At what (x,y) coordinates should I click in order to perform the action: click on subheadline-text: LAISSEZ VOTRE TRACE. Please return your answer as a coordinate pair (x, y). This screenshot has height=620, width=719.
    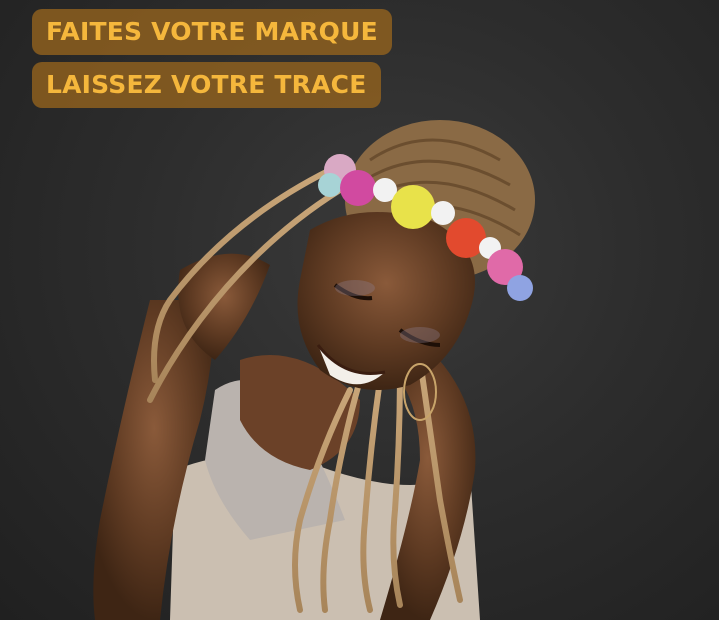
    Looking at the image, I should click on (206, 84).